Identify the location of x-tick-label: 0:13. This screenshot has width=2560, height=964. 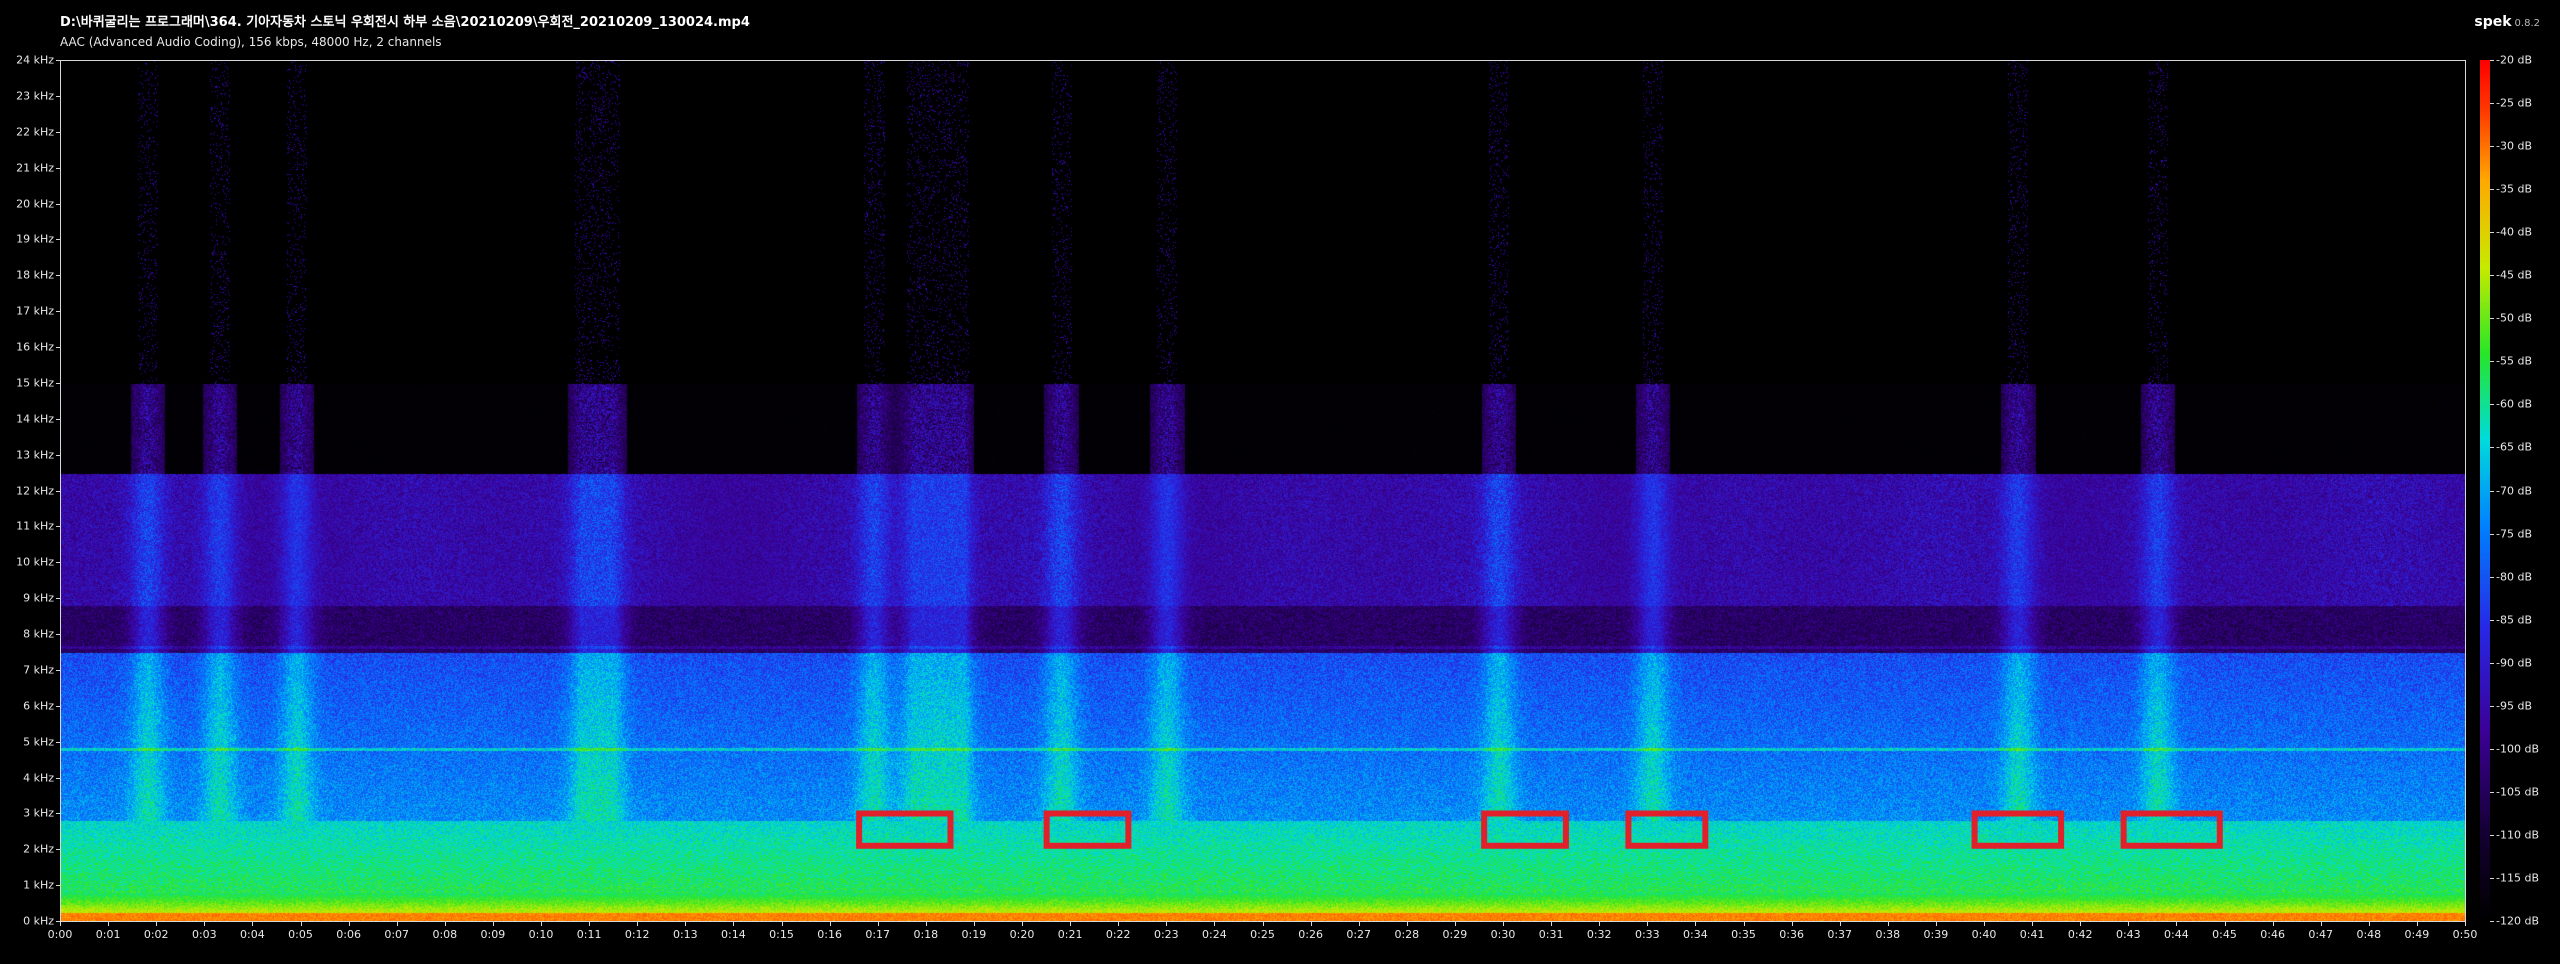
(685, 934).